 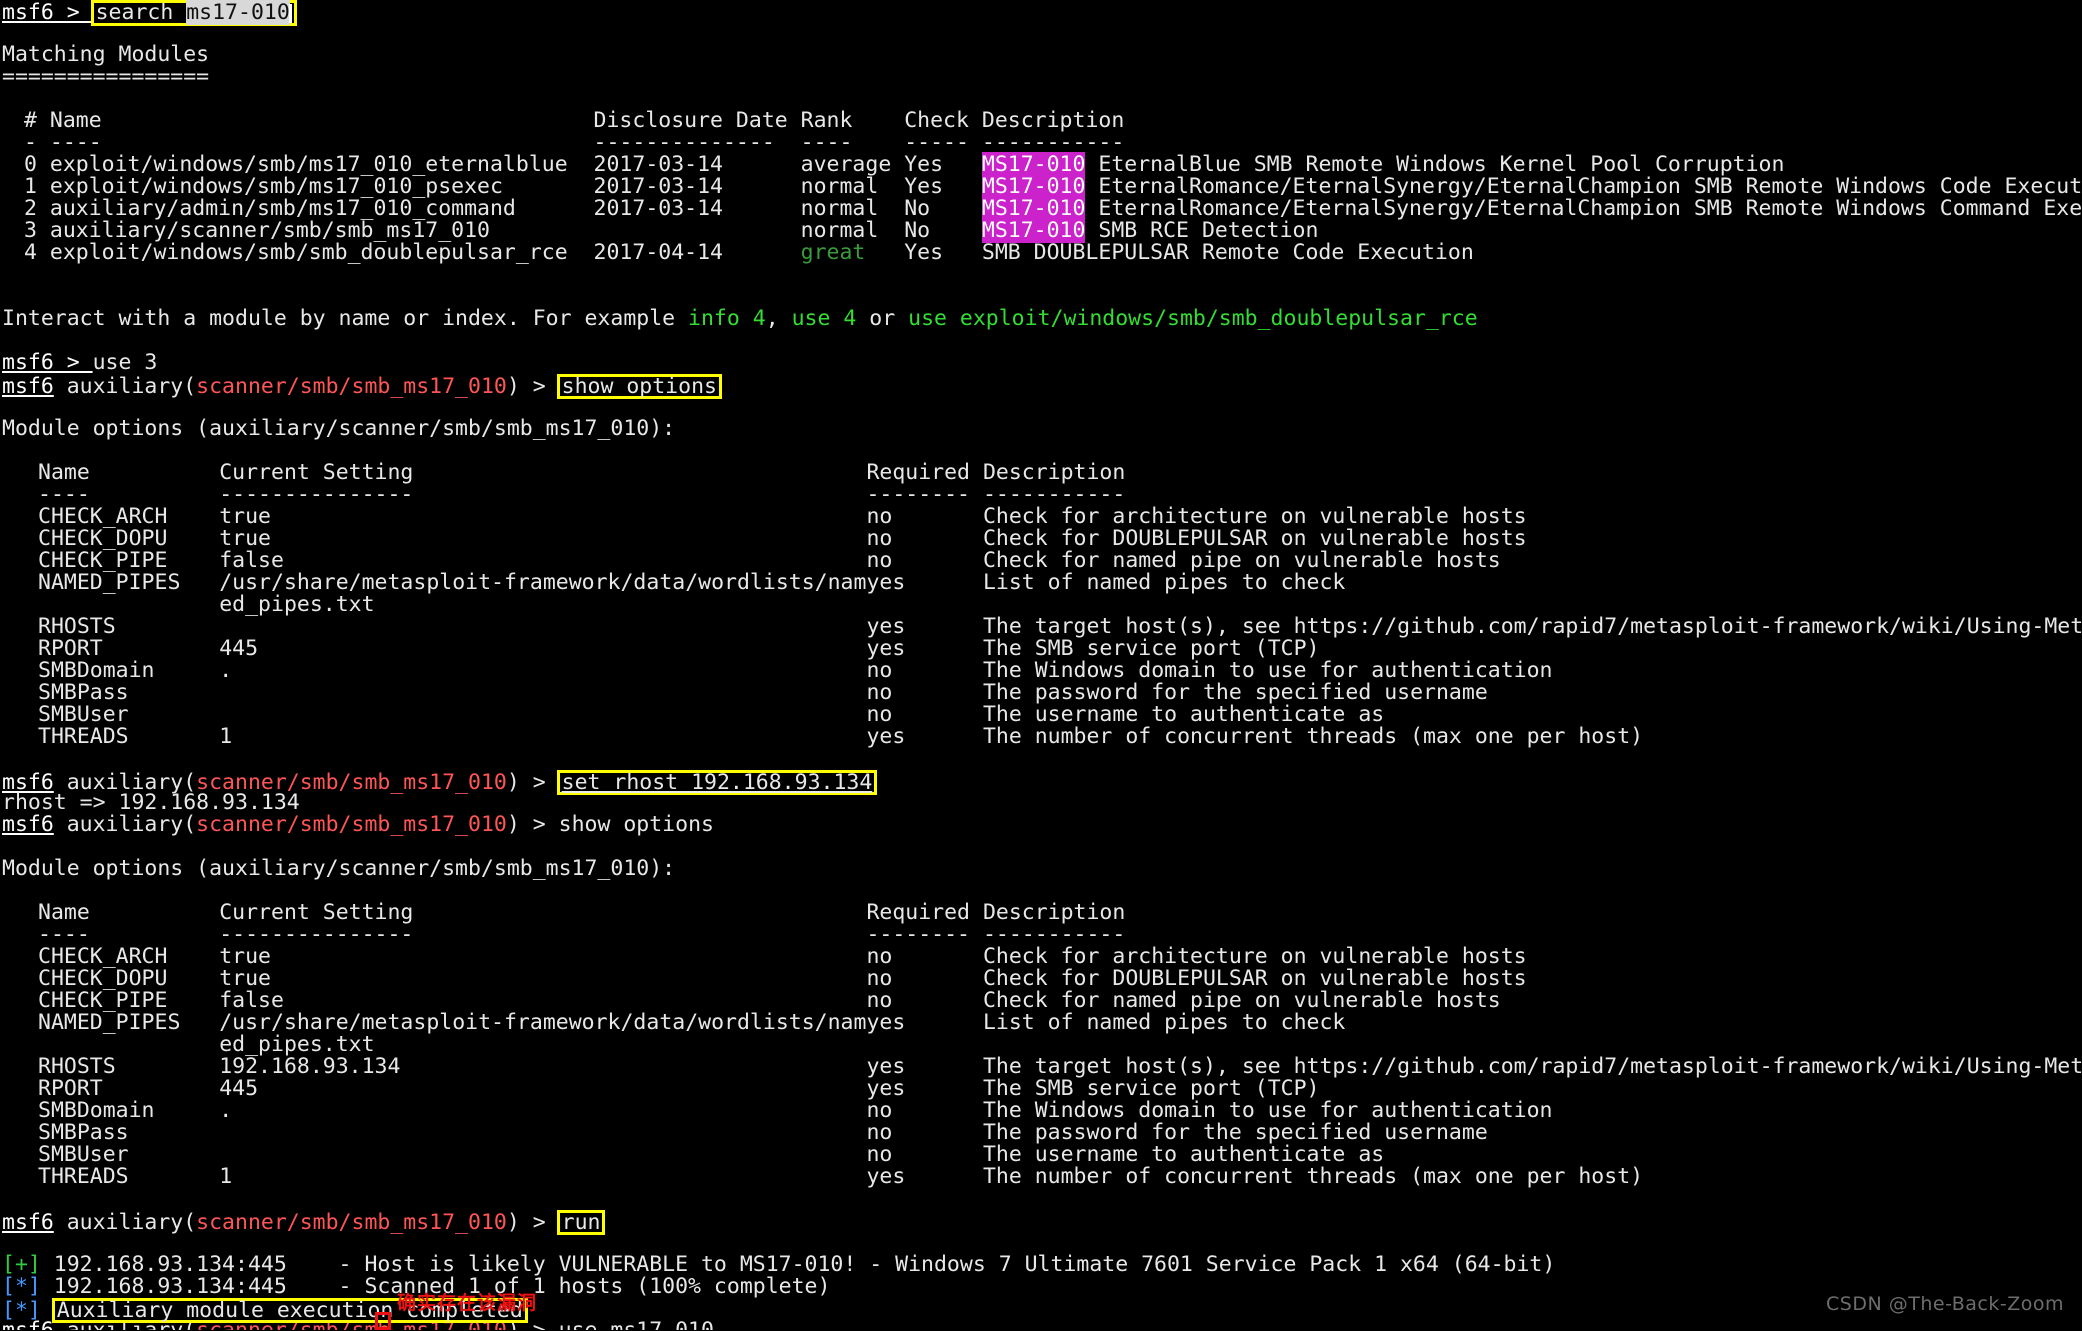 I want to click on interact-example-use-index: use 4, so click(x=824, y=318).